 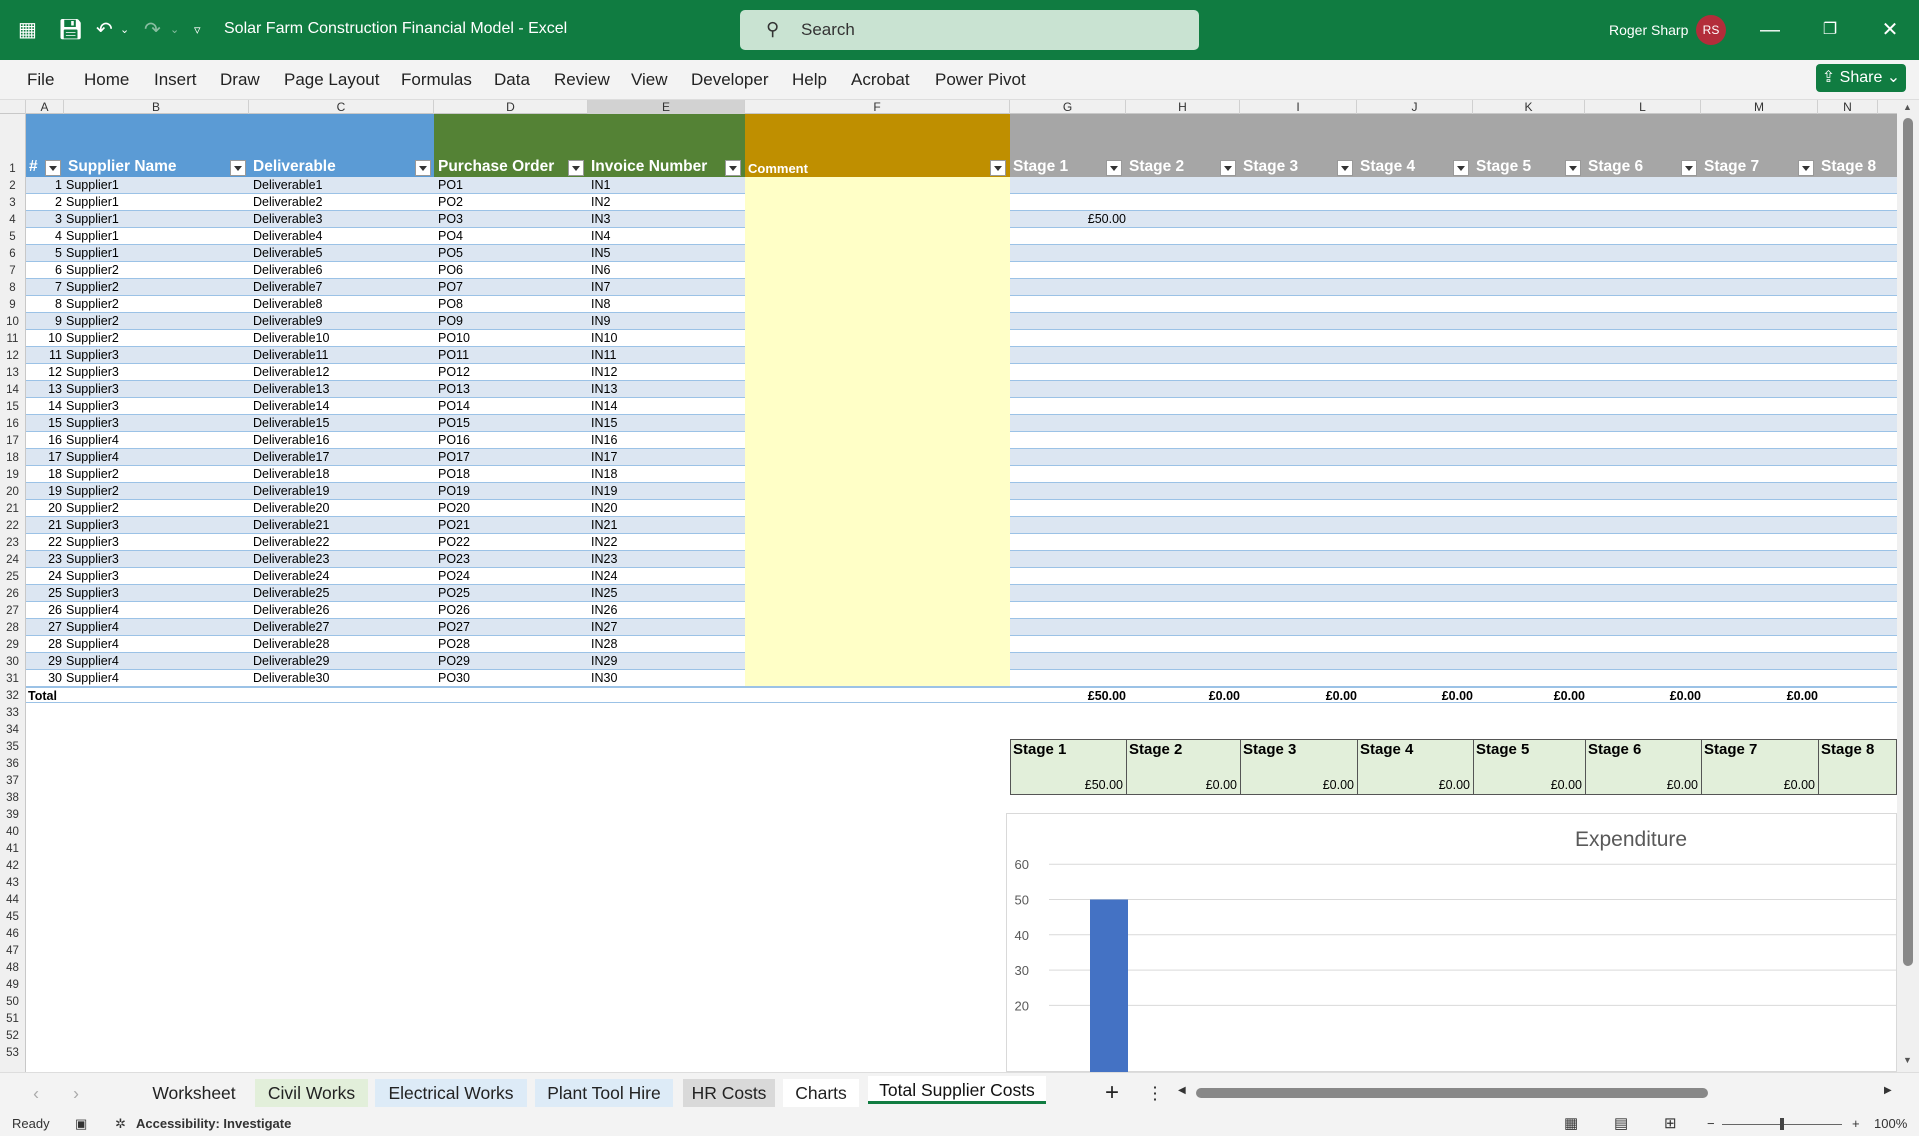 What do you see at coordinates (12, 493) in the screenshot?
I see `row-header: 20` at bounding box center [12, 493].